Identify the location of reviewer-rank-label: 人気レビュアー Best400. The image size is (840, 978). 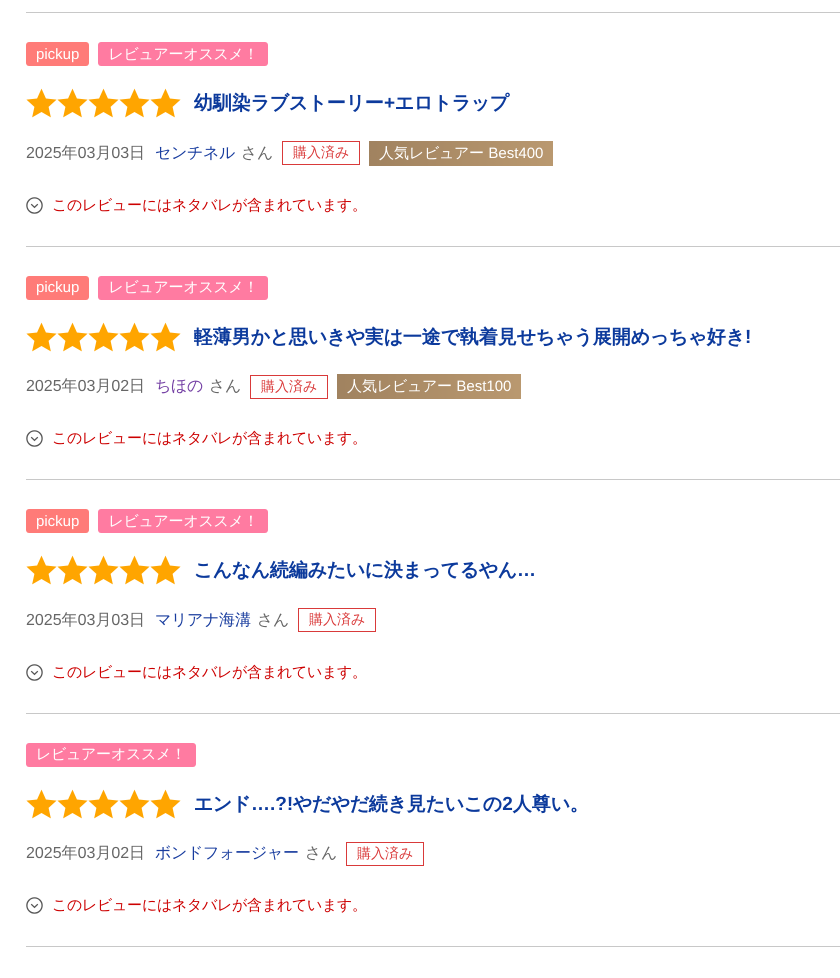
(461, 153).